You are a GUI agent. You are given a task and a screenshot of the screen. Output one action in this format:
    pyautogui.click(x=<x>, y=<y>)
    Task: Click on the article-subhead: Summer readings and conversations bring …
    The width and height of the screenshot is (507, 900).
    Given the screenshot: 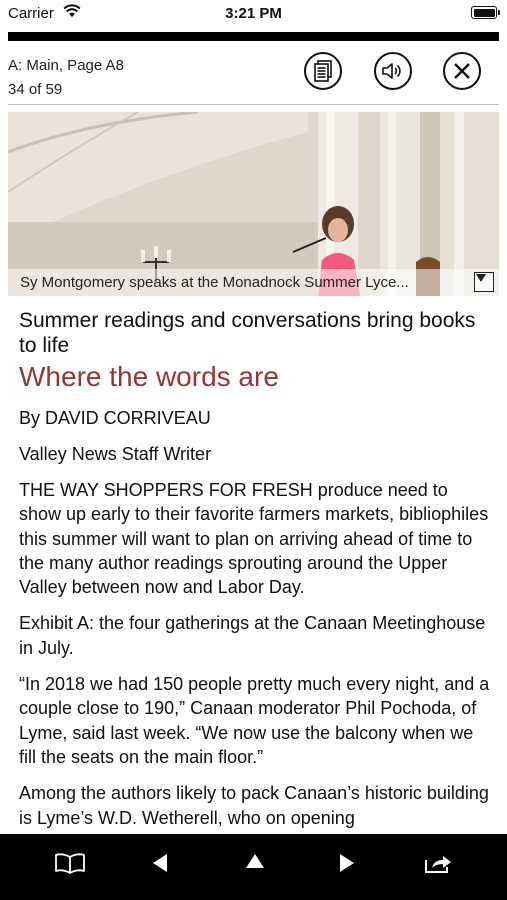 What is the action you would take?
    pyautogui.click(x=247, y=333)
    